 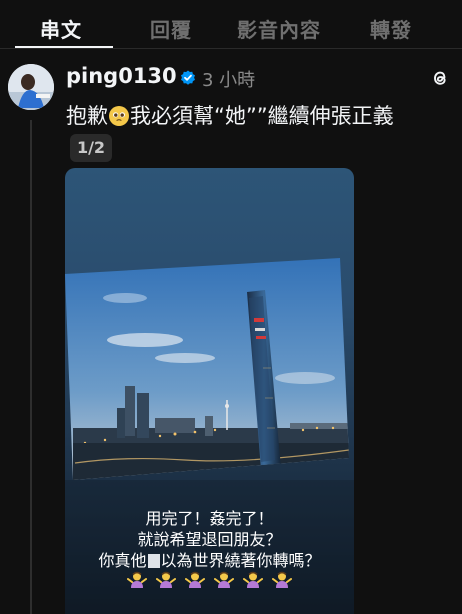 What do you see at coordinates (440, 78) in the screenshot?
I see `threads-logo-icon` at bounding box center [440, 78].